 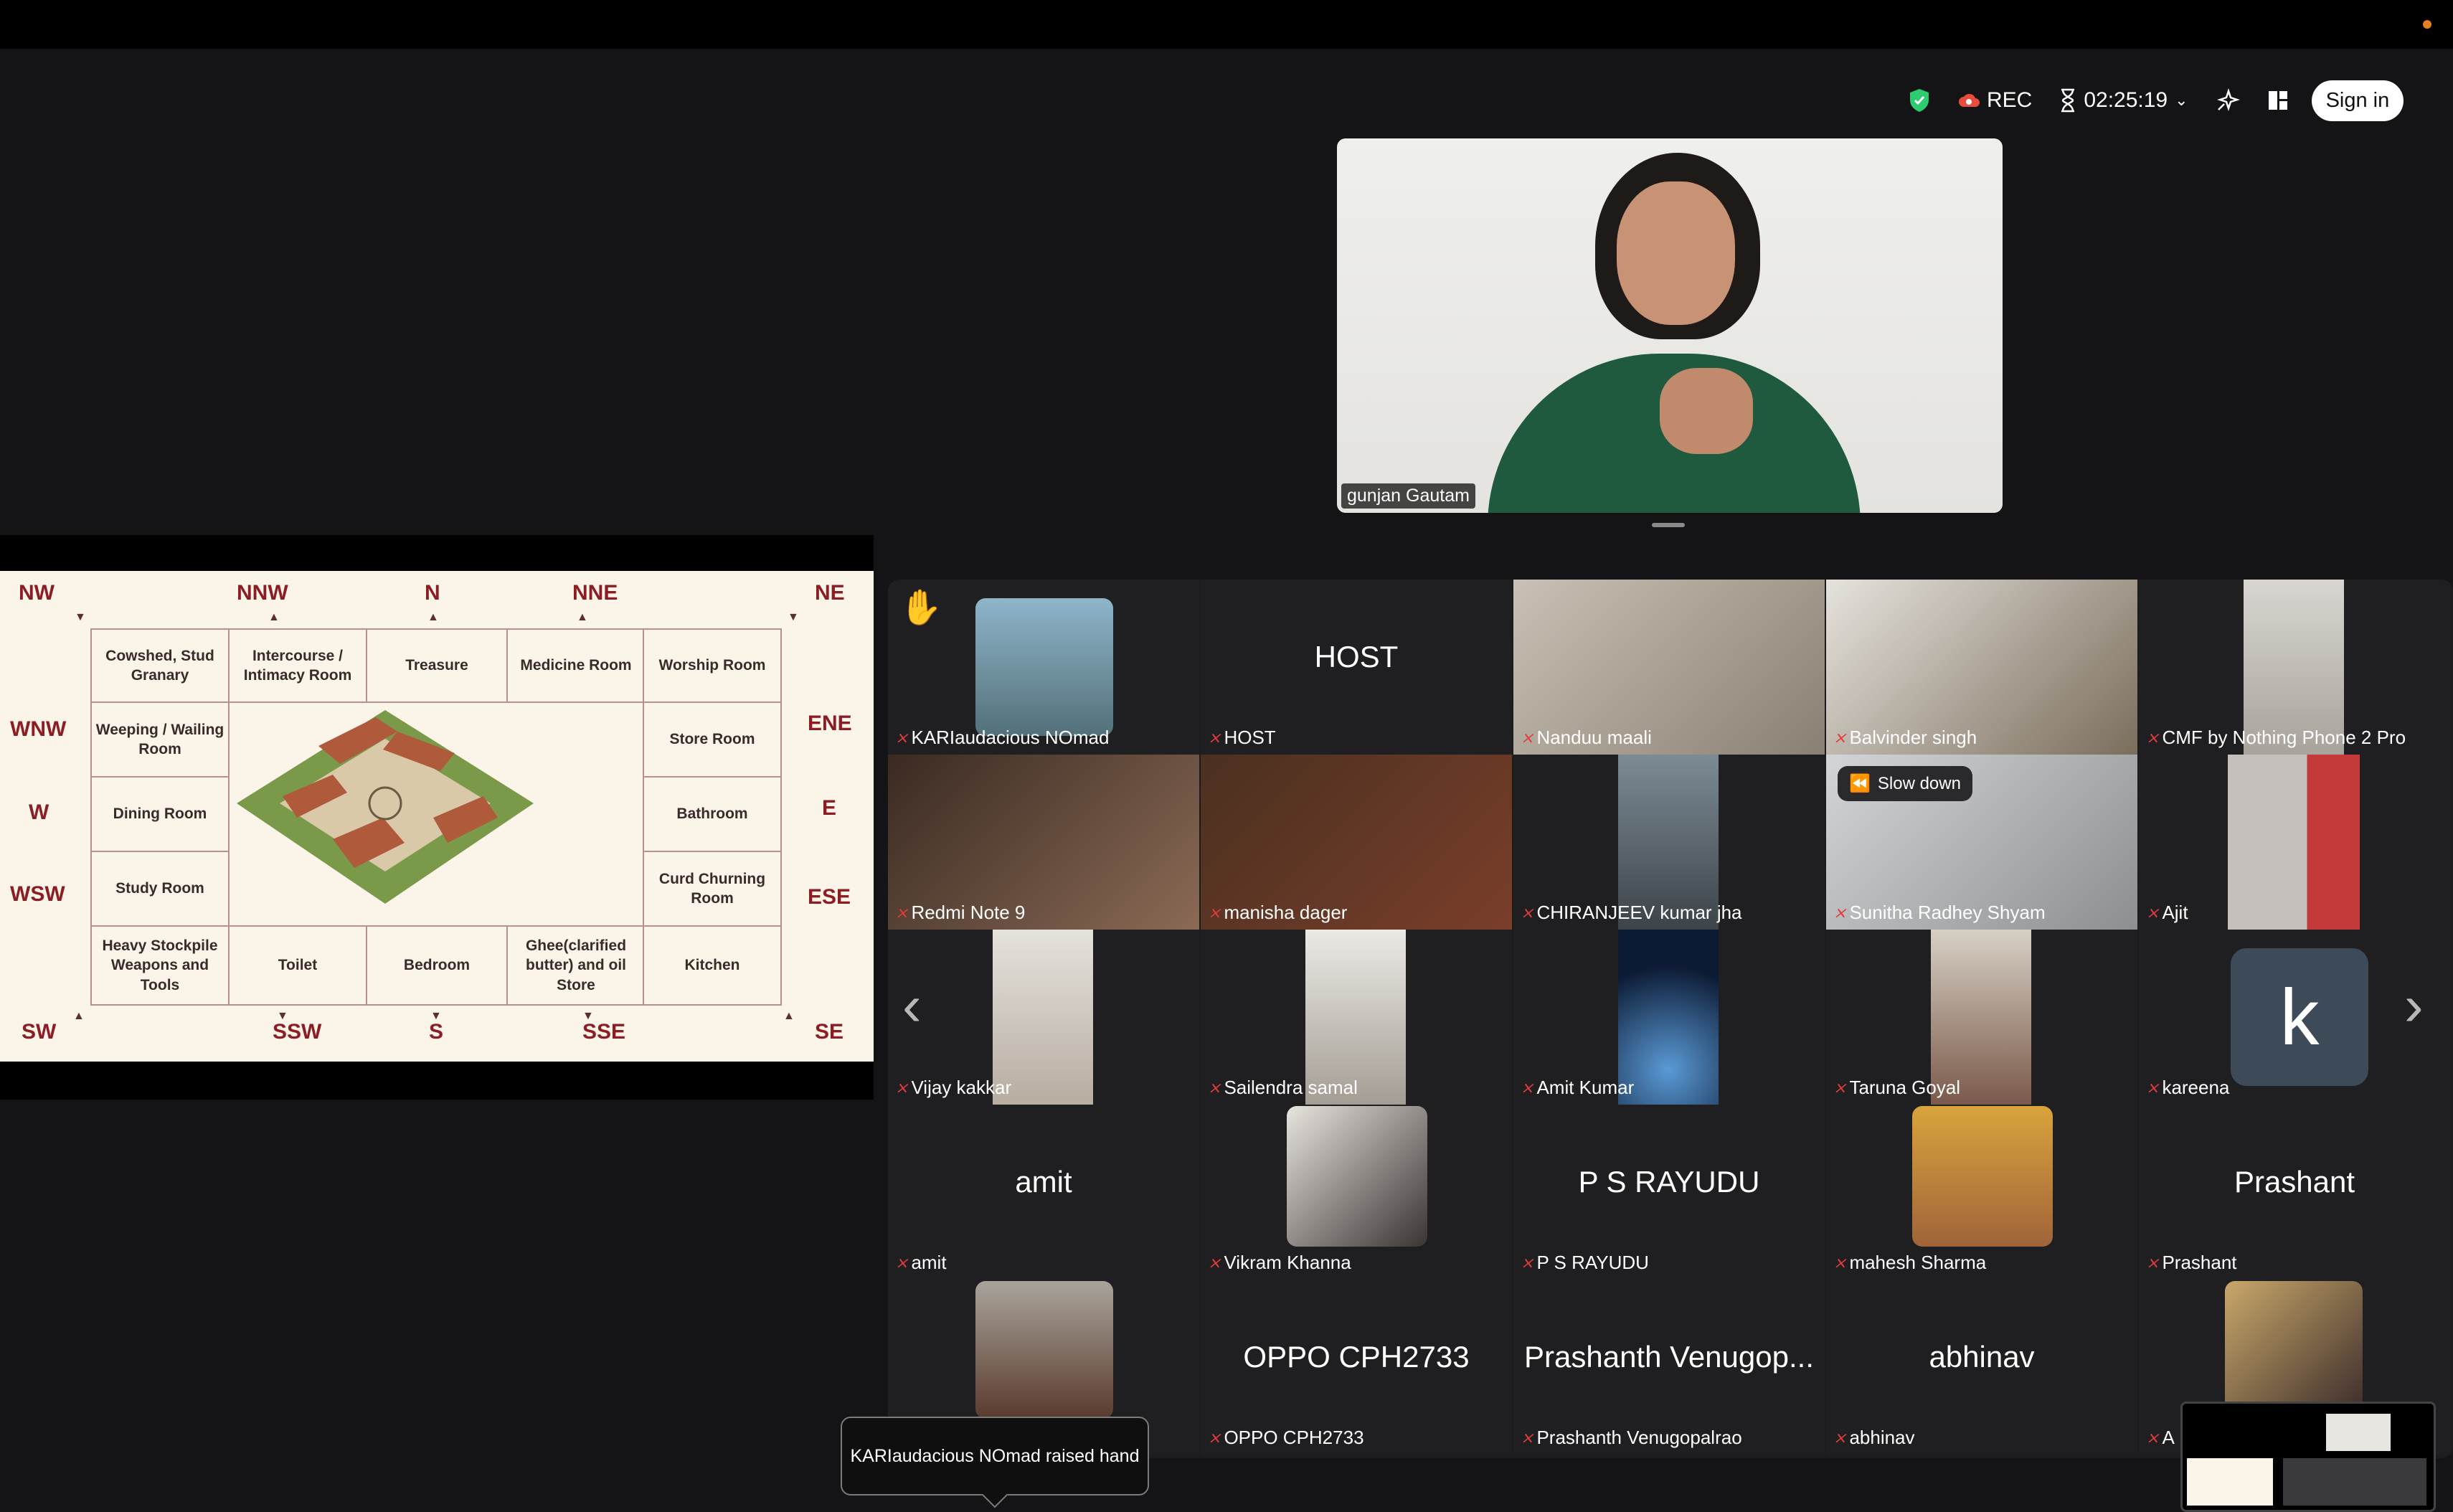 I want to click on room-dining: Dining Room, so click(x=160, y=814).